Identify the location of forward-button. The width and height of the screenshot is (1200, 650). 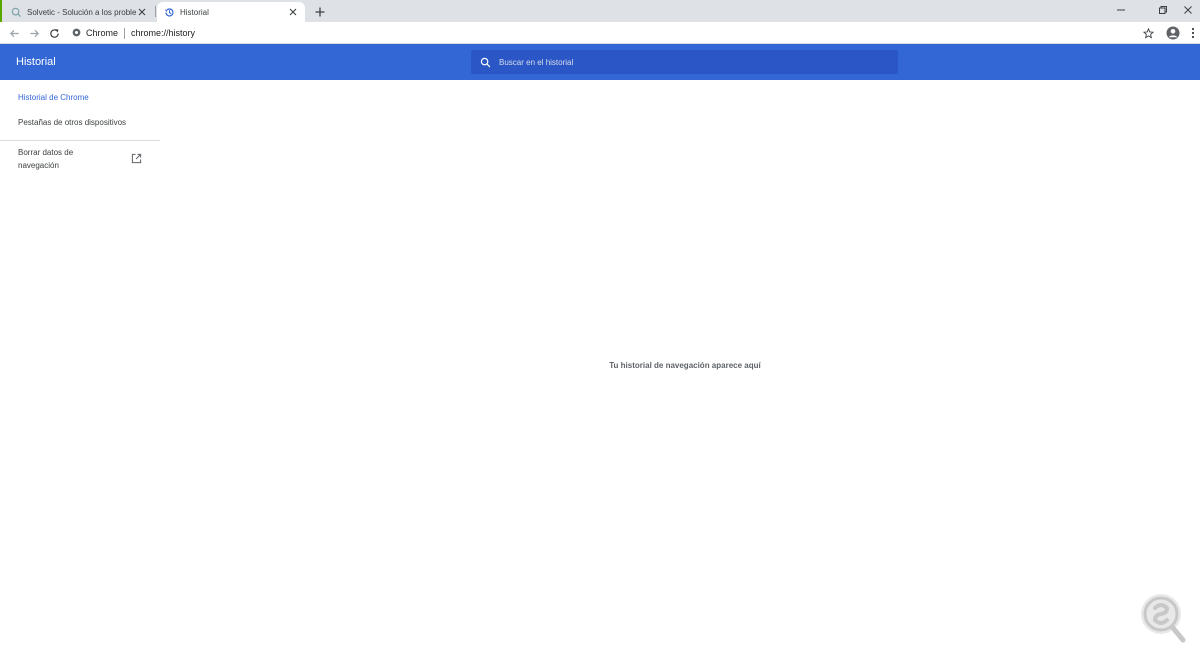
(34, 33).